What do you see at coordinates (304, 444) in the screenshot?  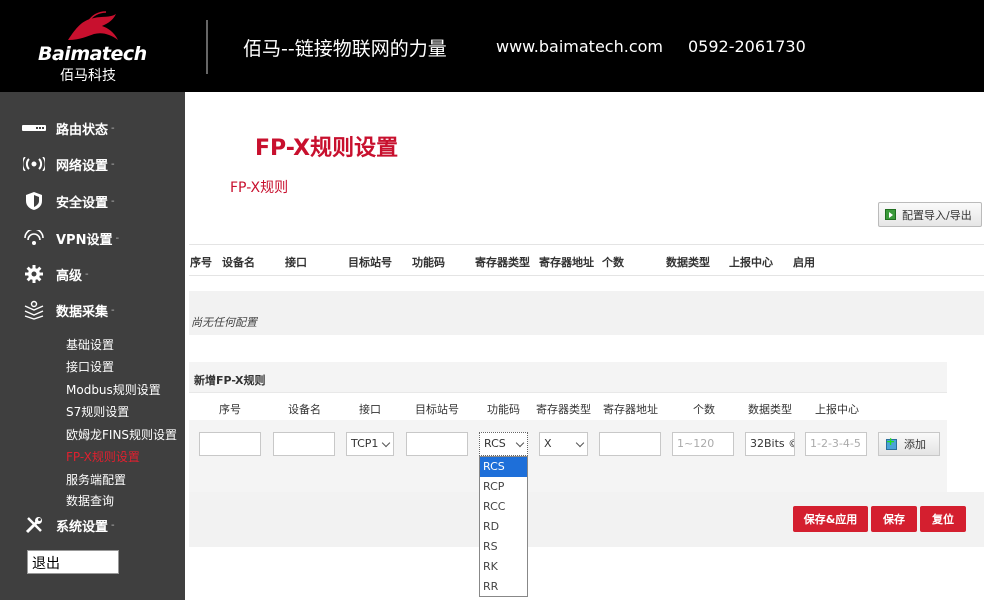 I see `device-name-input` at bounding box center [304, 444].